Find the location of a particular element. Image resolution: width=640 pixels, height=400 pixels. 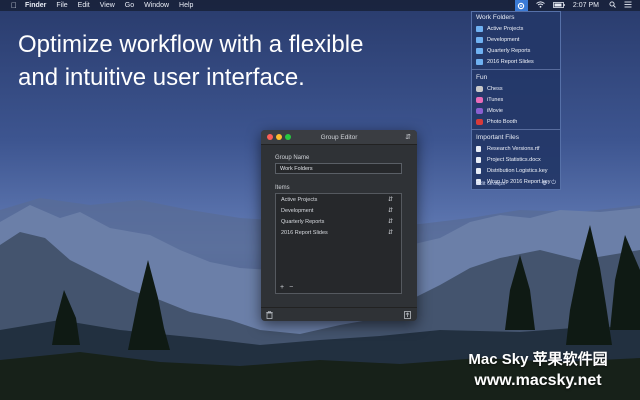

list-controls: + − is located at coordinates (286, 287).